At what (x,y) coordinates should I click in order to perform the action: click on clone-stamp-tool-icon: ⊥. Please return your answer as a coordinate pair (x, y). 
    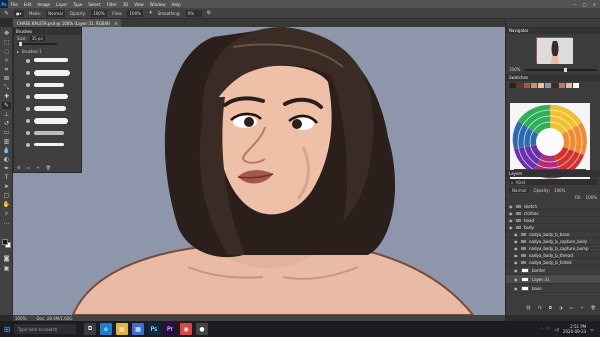
    Looking at the image, I should click on (6, 114).